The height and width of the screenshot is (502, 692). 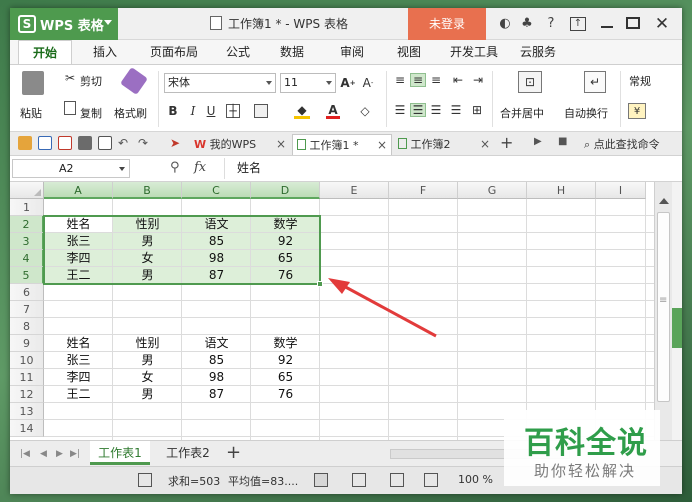 What do you see at coordinates (27, 258) in the screenshot?
I see `row-header-4: 4` at bounding box center [27, 258].